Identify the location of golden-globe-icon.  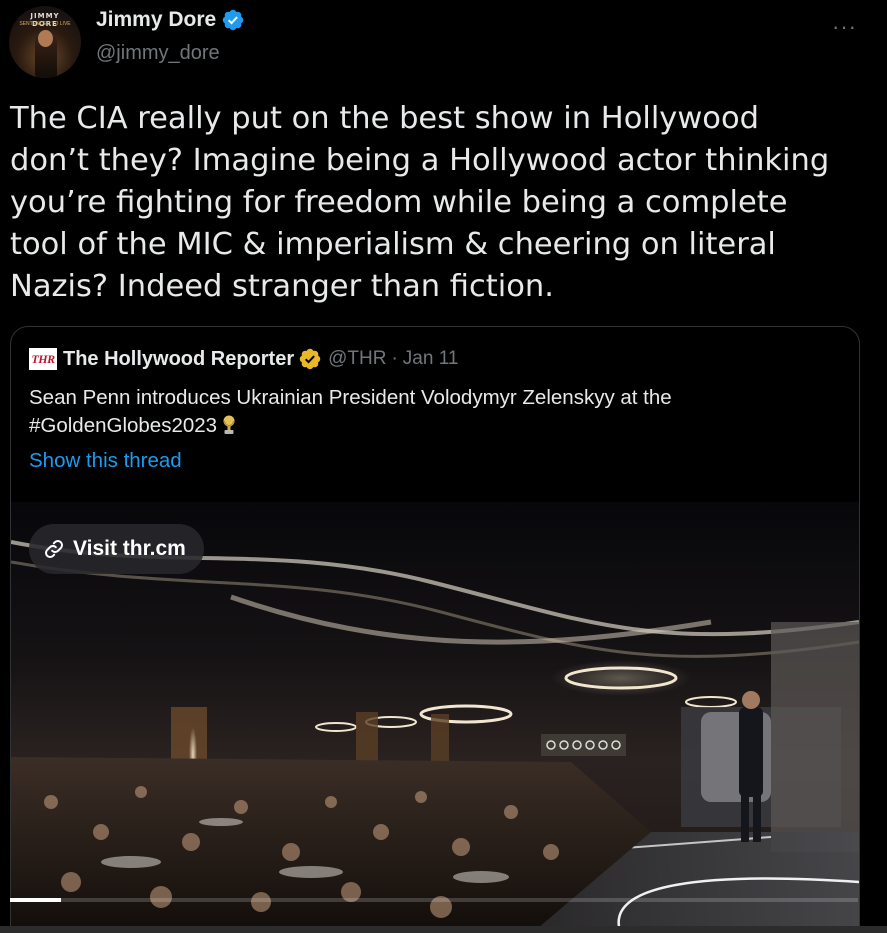
(229, 424).